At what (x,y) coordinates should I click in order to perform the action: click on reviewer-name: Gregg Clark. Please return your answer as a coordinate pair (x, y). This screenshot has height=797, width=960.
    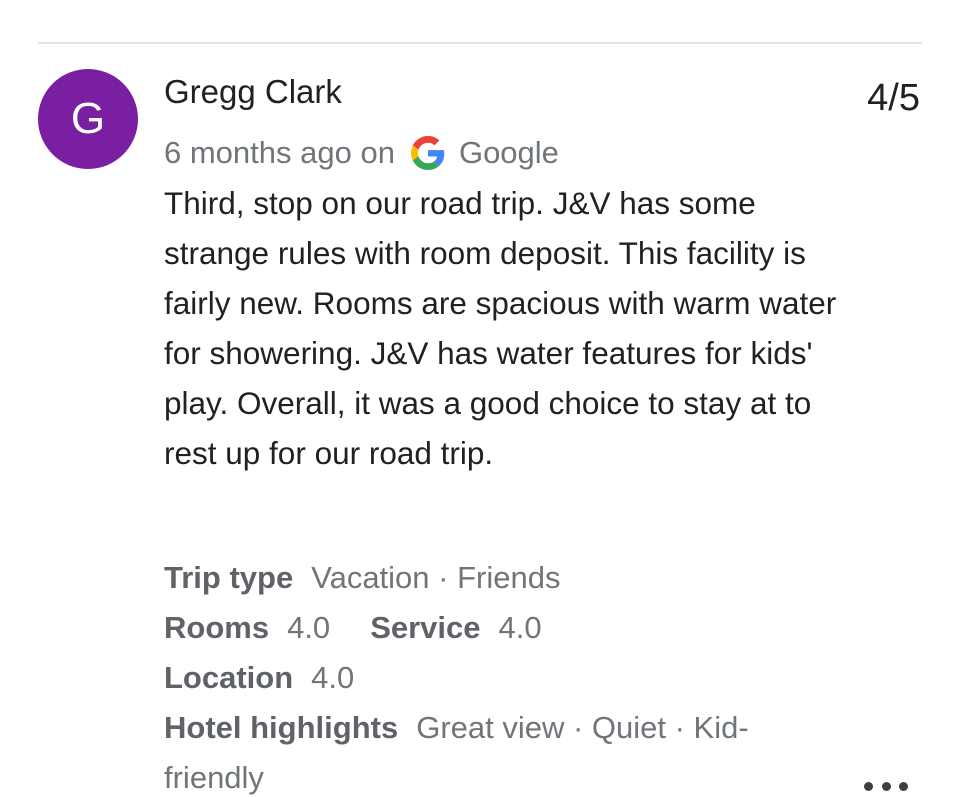
    Looking at the image, I should click on (253, 92).